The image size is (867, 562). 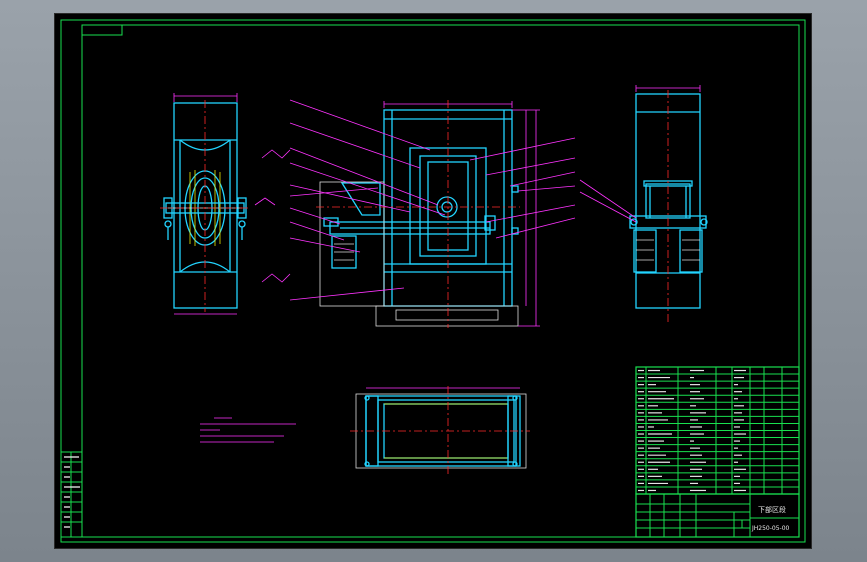 I want to click on plan-view, so click(x=440, y=431).